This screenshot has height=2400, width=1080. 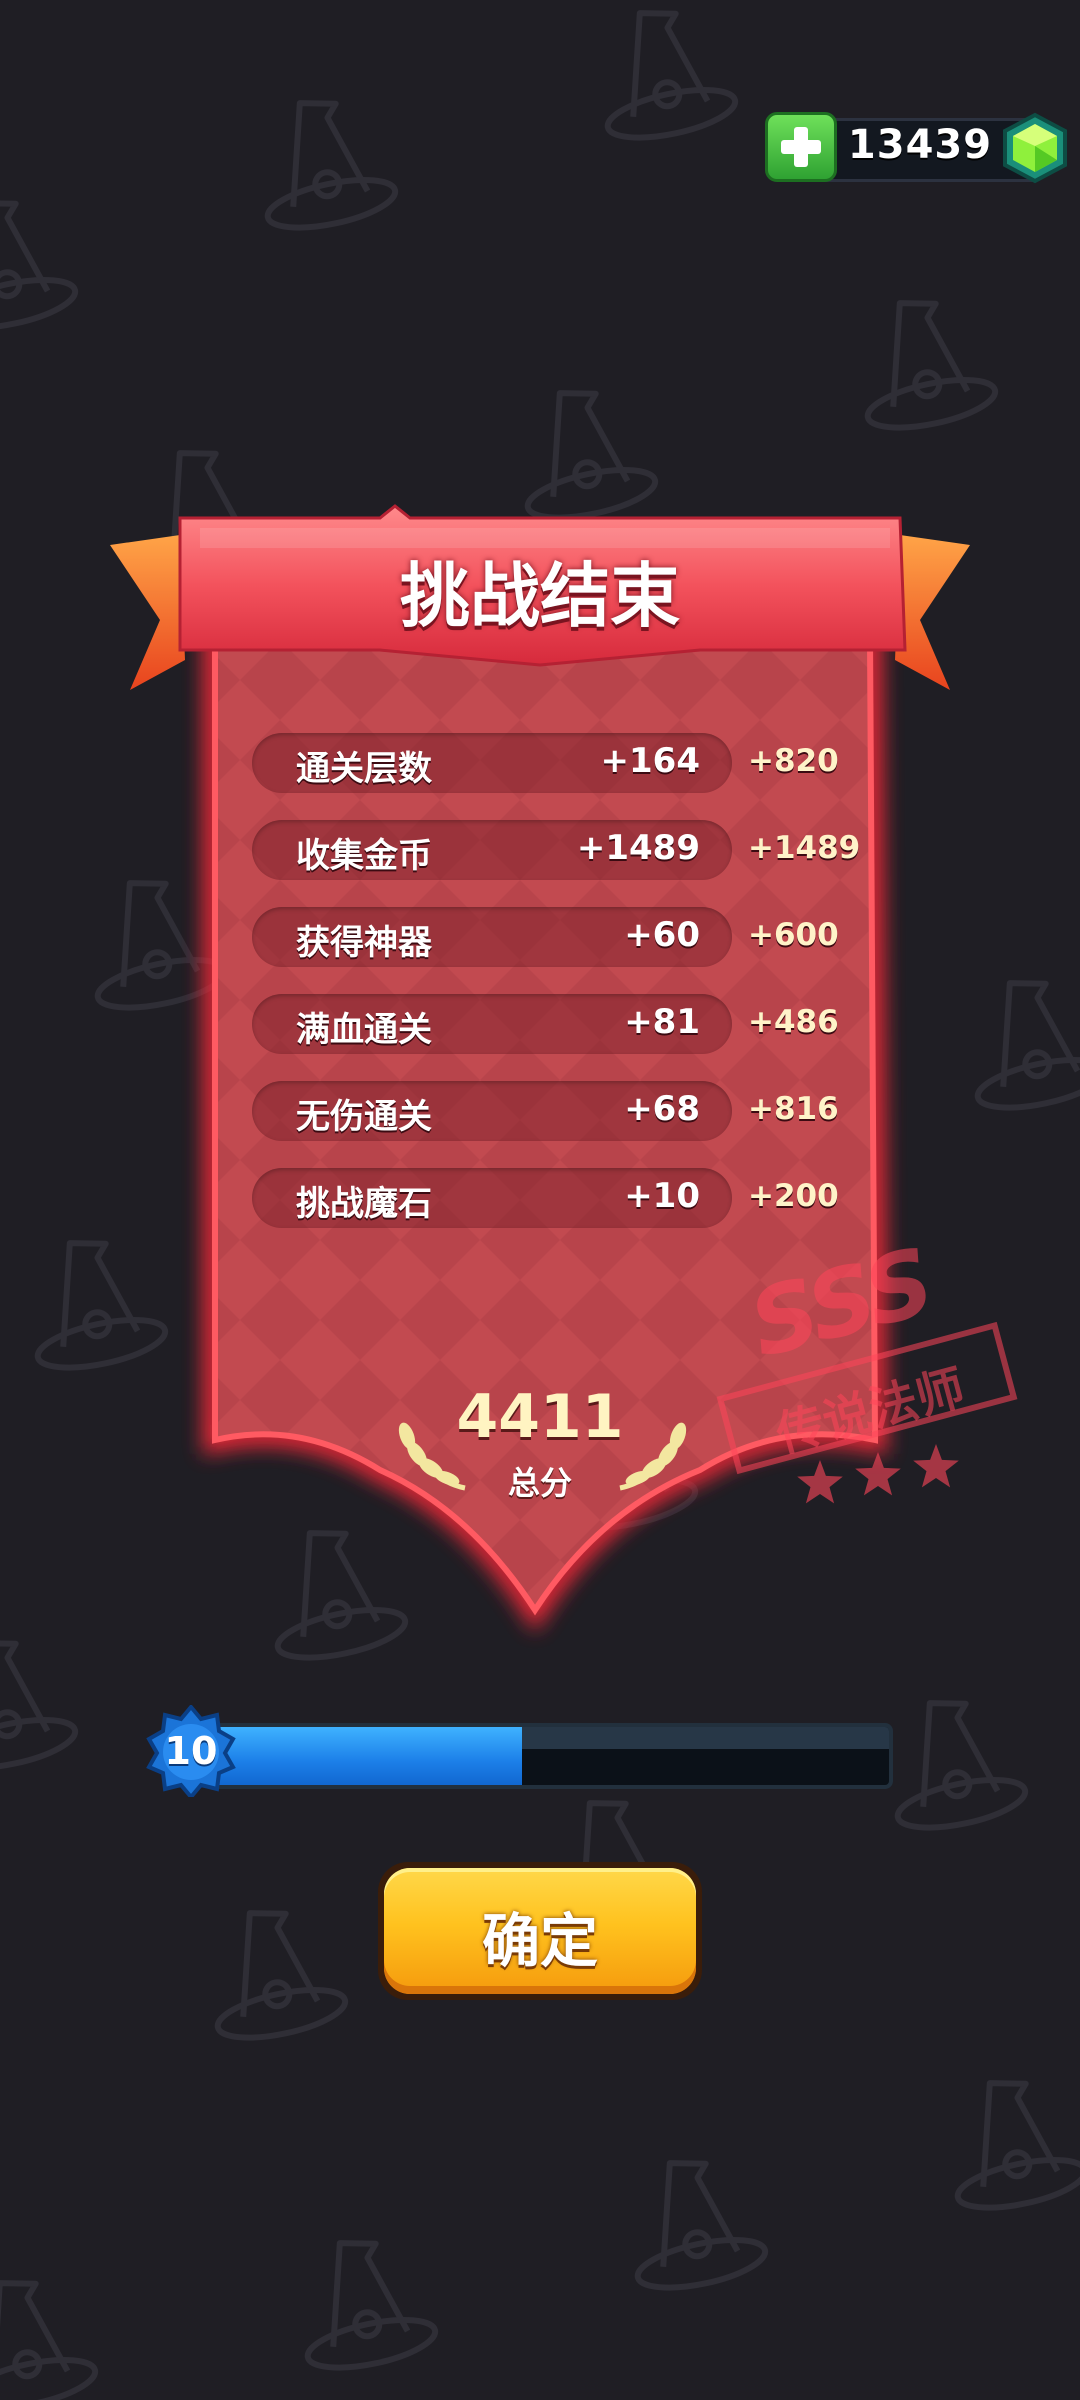 I want to click on row-count: +60, so click(x=662, y=935).